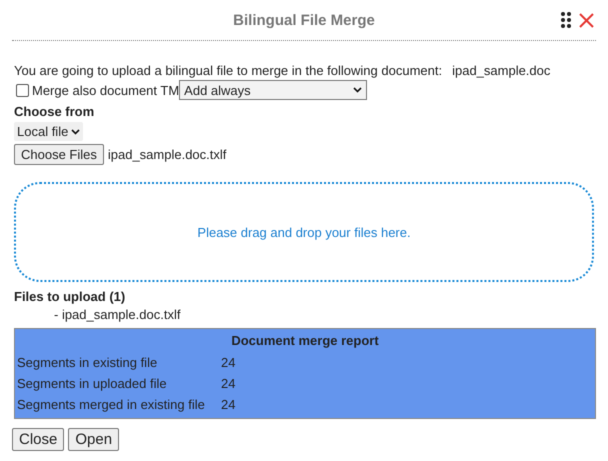 The height and width of the screenshot is (461, 608). What do you see at coordinates (586, 20) in the screenshot?
I see `close-icon` at bounding box center [586, 20].